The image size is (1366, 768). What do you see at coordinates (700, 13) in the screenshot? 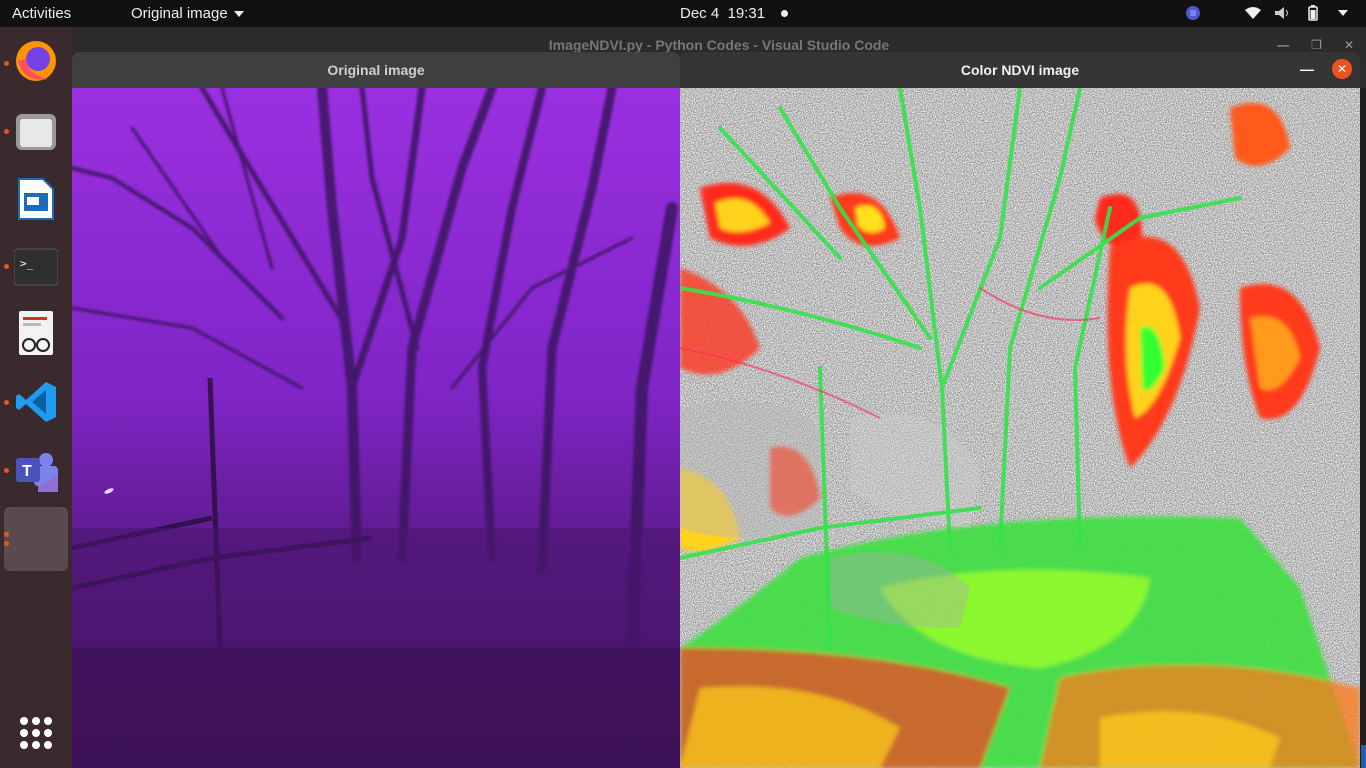
I see `clock-date: Dec 4` at bounding box center [700, 13].